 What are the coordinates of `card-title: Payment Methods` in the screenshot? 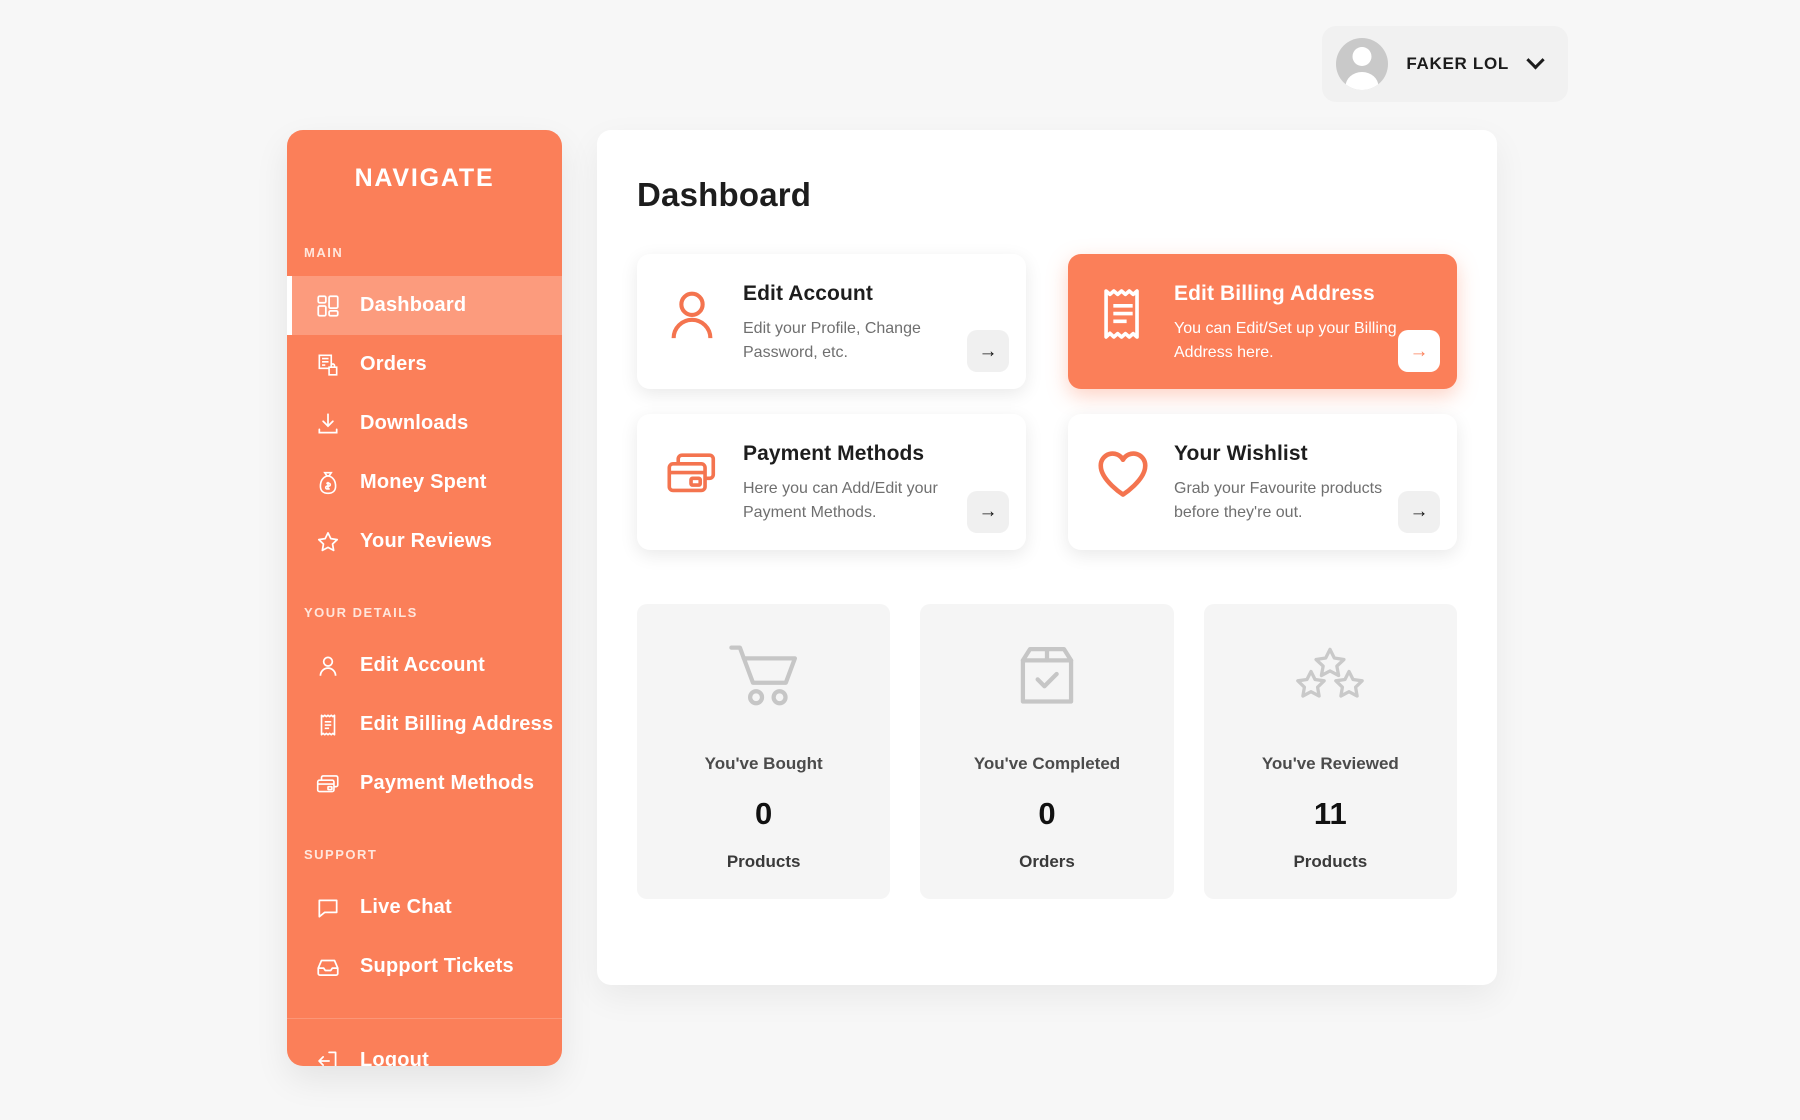 It's located at (834, 454).